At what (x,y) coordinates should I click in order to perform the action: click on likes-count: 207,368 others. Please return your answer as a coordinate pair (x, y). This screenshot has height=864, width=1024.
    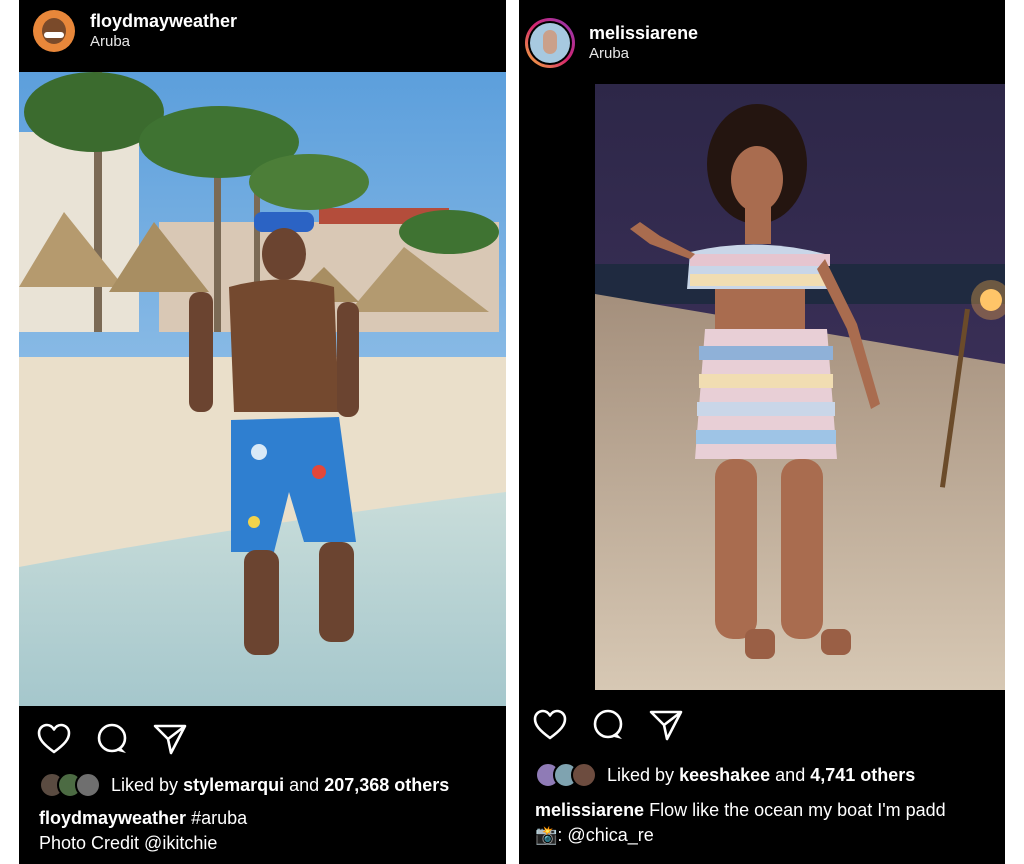
    Looking at the image, I should click on (386, 785).